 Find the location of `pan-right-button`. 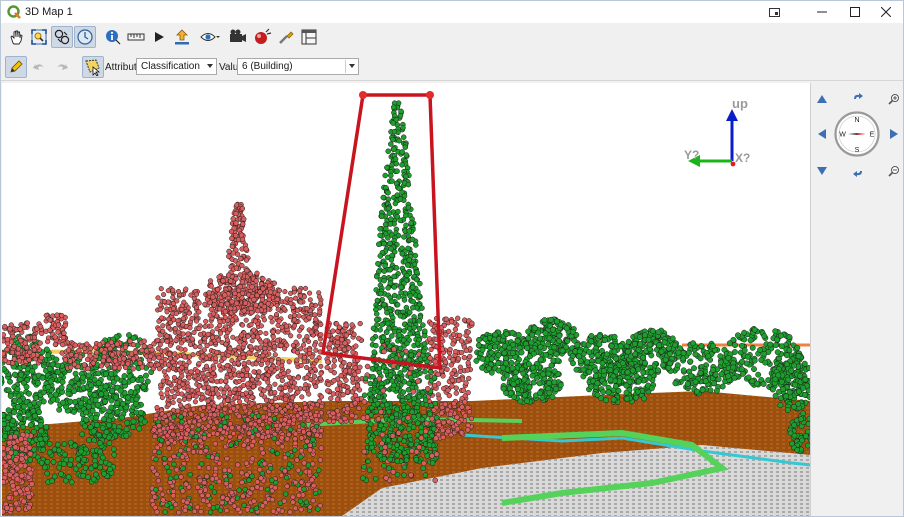

pan-right-button is located at coordinates (894, 134).